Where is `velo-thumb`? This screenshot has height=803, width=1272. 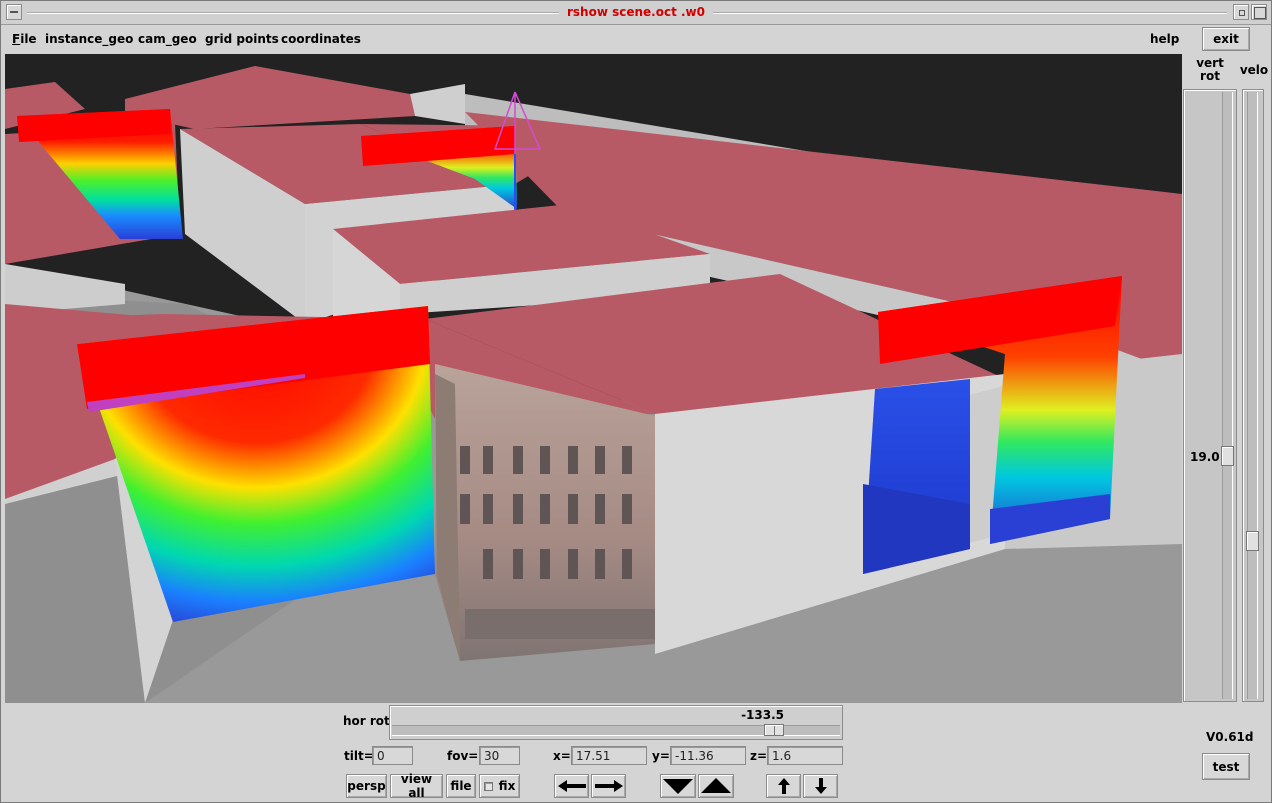 velo-thumb is located at coordinates (1252, 541).